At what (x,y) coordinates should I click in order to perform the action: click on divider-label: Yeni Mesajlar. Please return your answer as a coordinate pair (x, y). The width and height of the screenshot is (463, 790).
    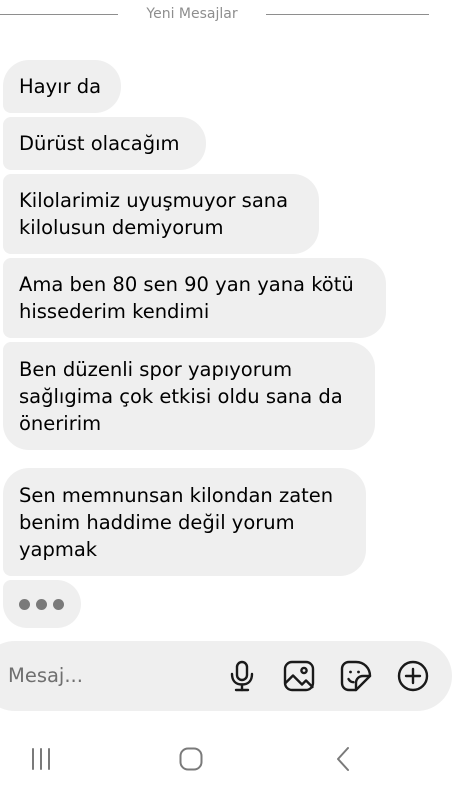
    Looking at the image, I should click on (192, 14).